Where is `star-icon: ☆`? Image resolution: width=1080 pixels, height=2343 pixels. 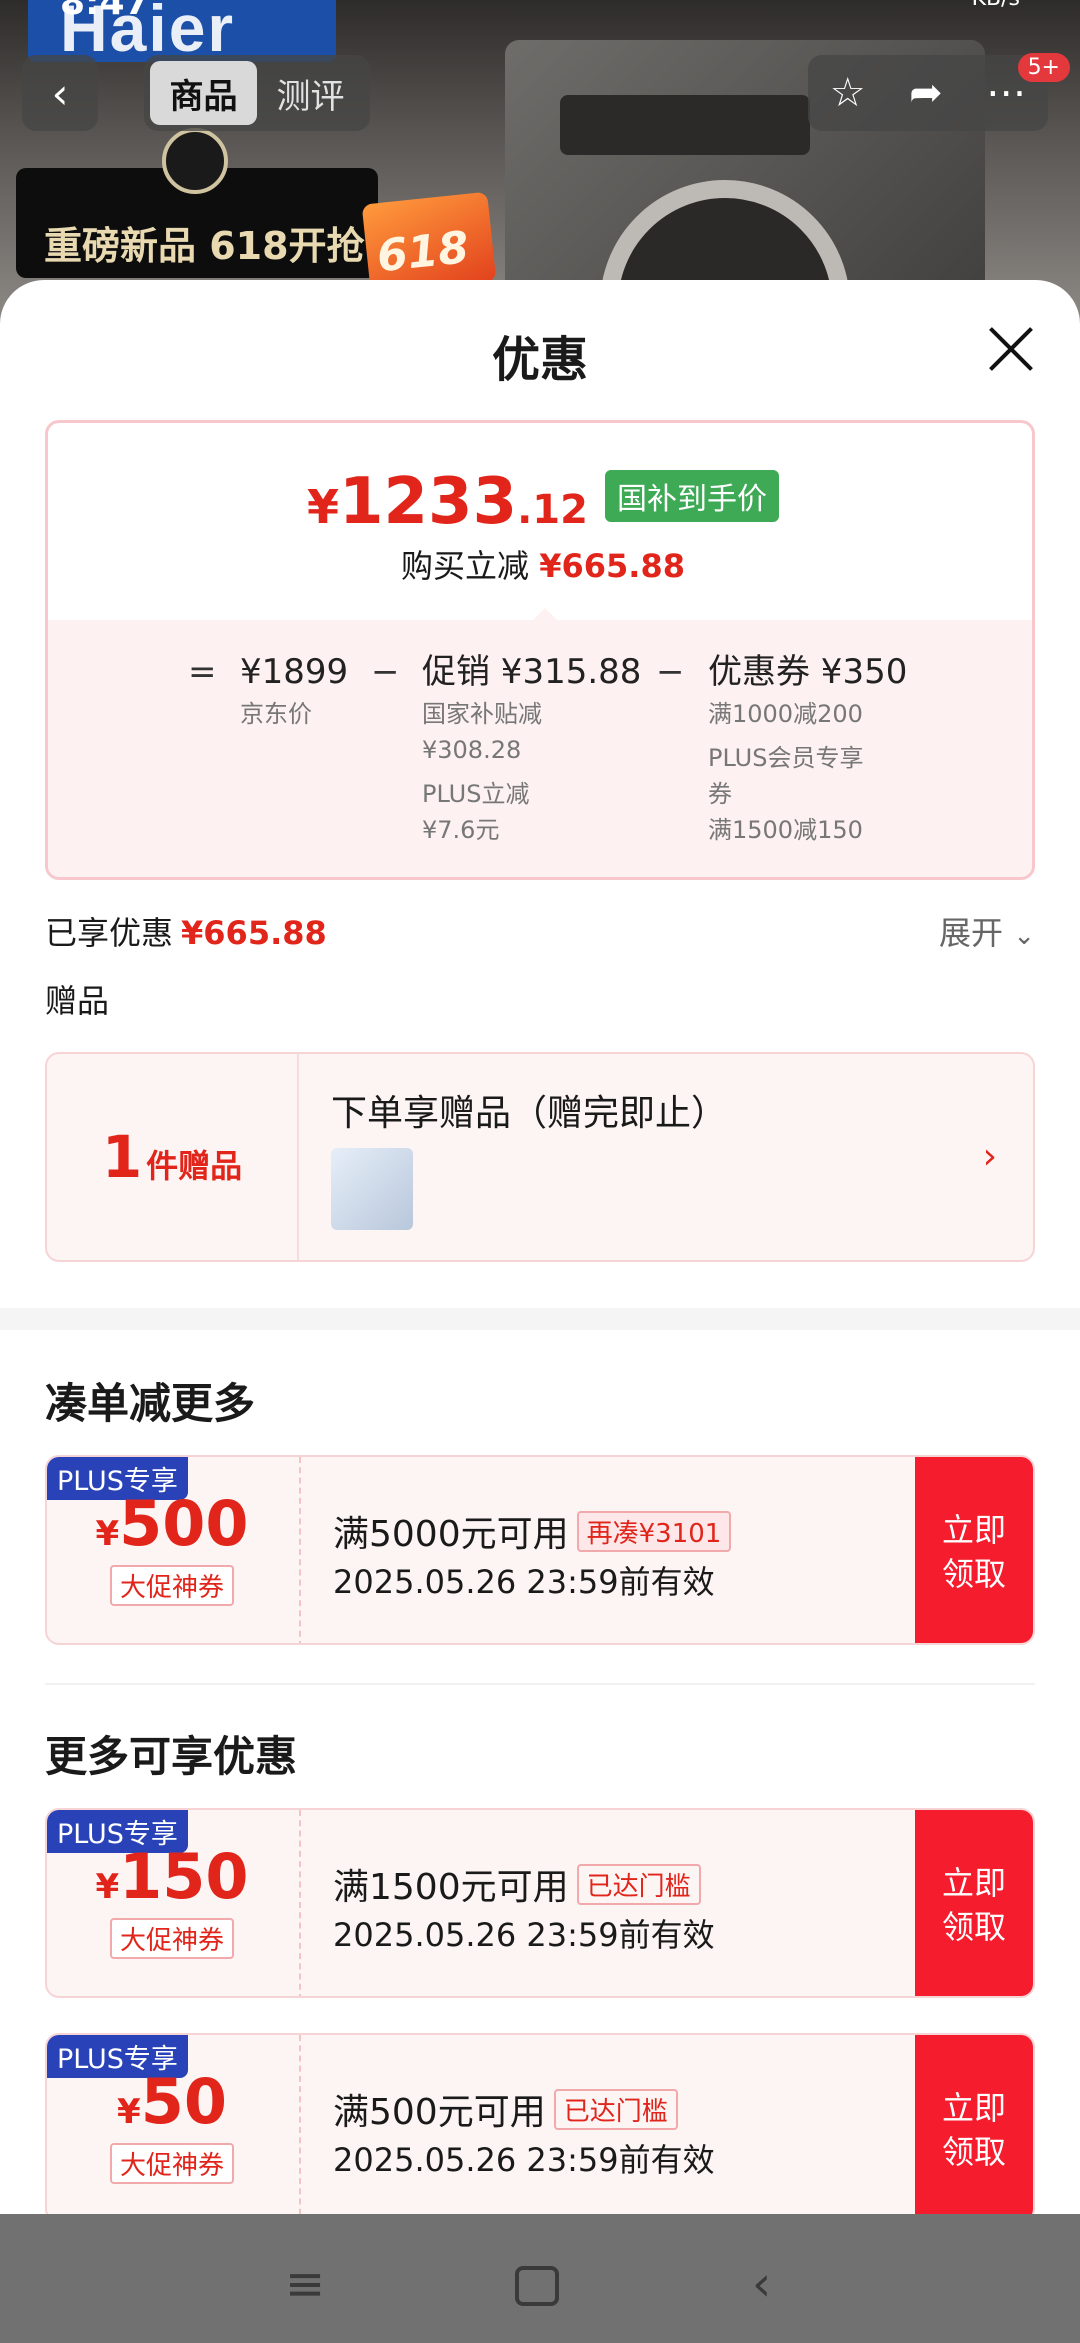
star-icon: ☆ is located at coordinates (848, 93).